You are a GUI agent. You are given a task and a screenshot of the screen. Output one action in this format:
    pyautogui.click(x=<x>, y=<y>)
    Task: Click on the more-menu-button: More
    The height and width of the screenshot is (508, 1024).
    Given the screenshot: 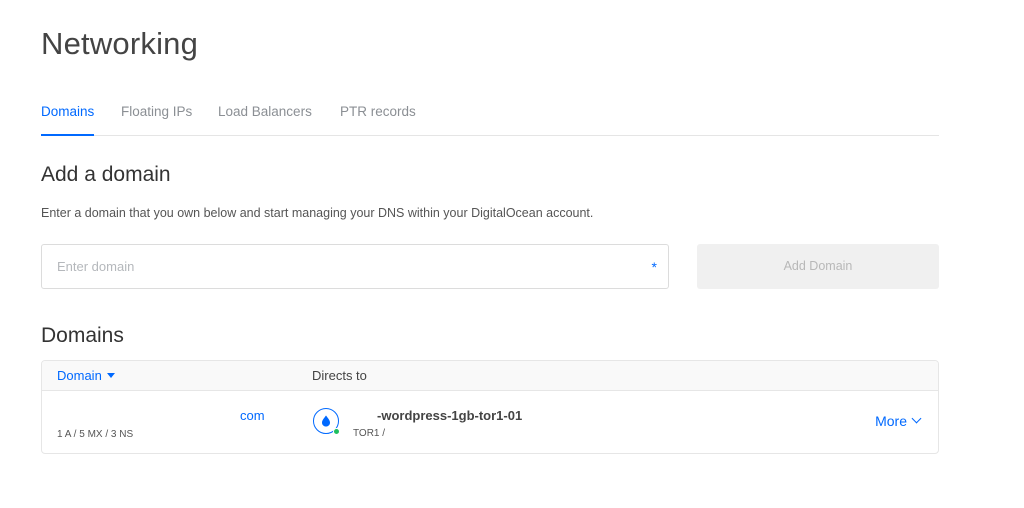 What is the action you would take?
    pyautogui.click(x=898, y=421)
    